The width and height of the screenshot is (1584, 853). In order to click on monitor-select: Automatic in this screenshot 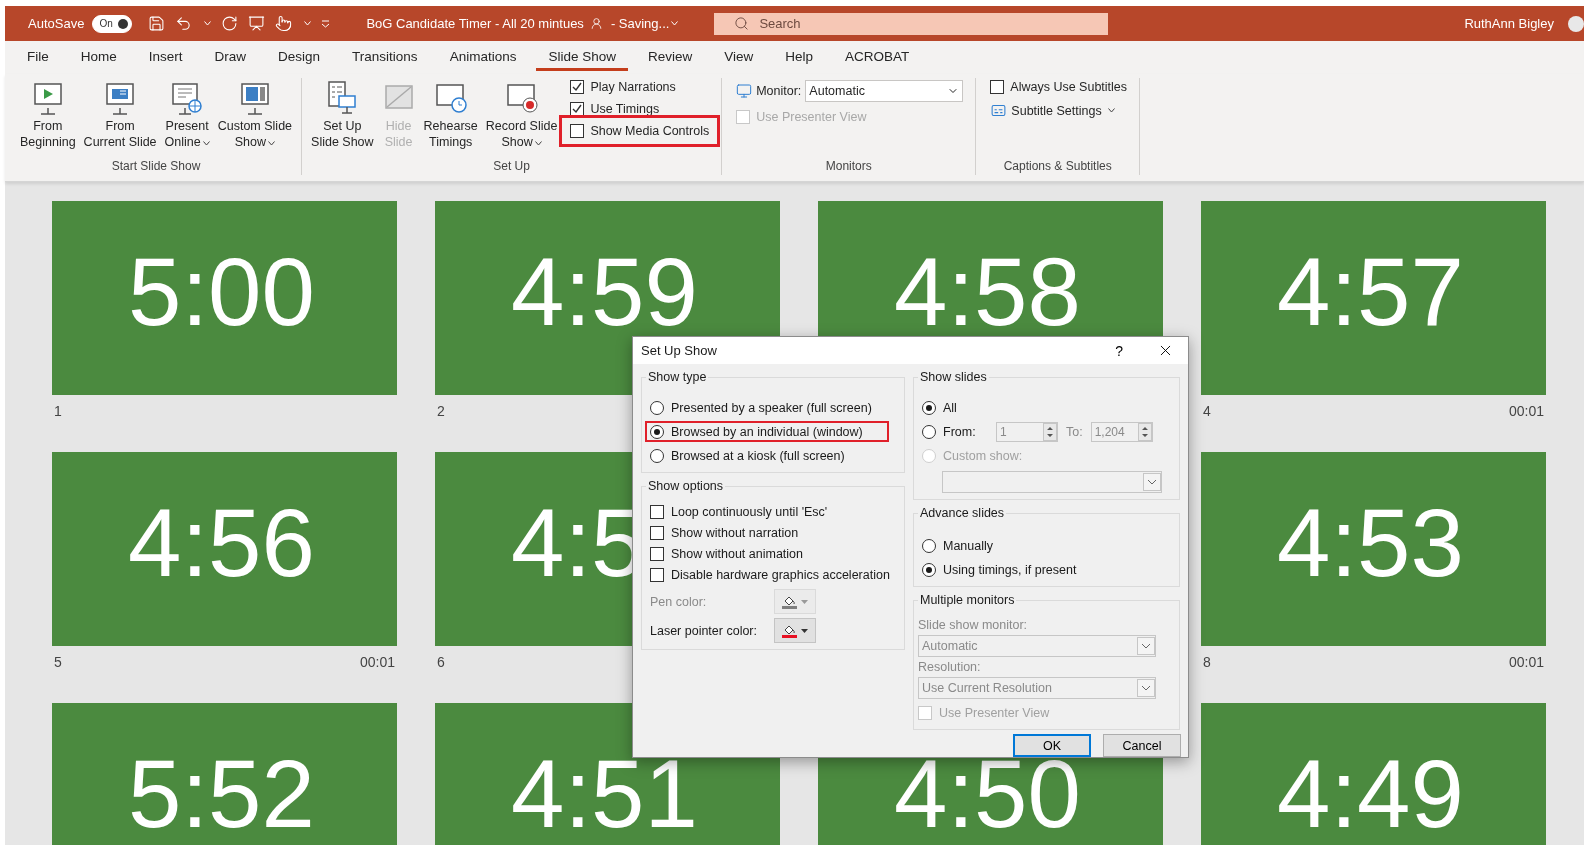, I will do `click(884, 91)`.